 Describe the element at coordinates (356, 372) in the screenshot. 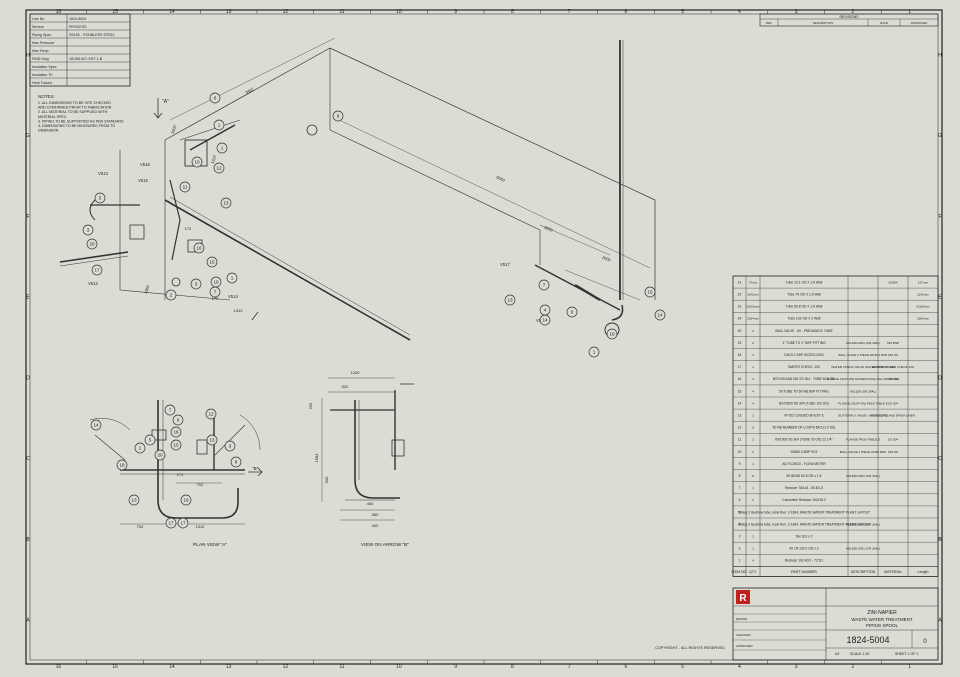

I see `arrowb-dimension: 1200` at that location.